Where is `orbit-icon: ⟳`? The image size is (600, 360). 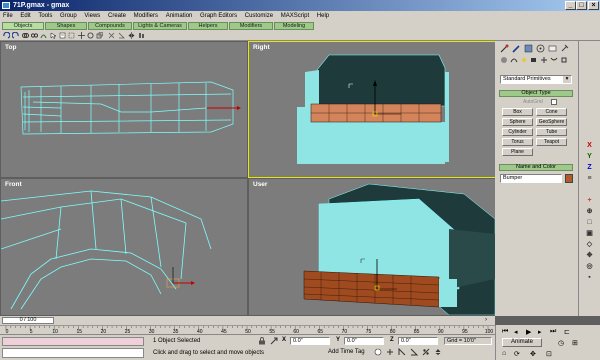 orbit-icon: ⟳ is located at coordinates (517, 354).